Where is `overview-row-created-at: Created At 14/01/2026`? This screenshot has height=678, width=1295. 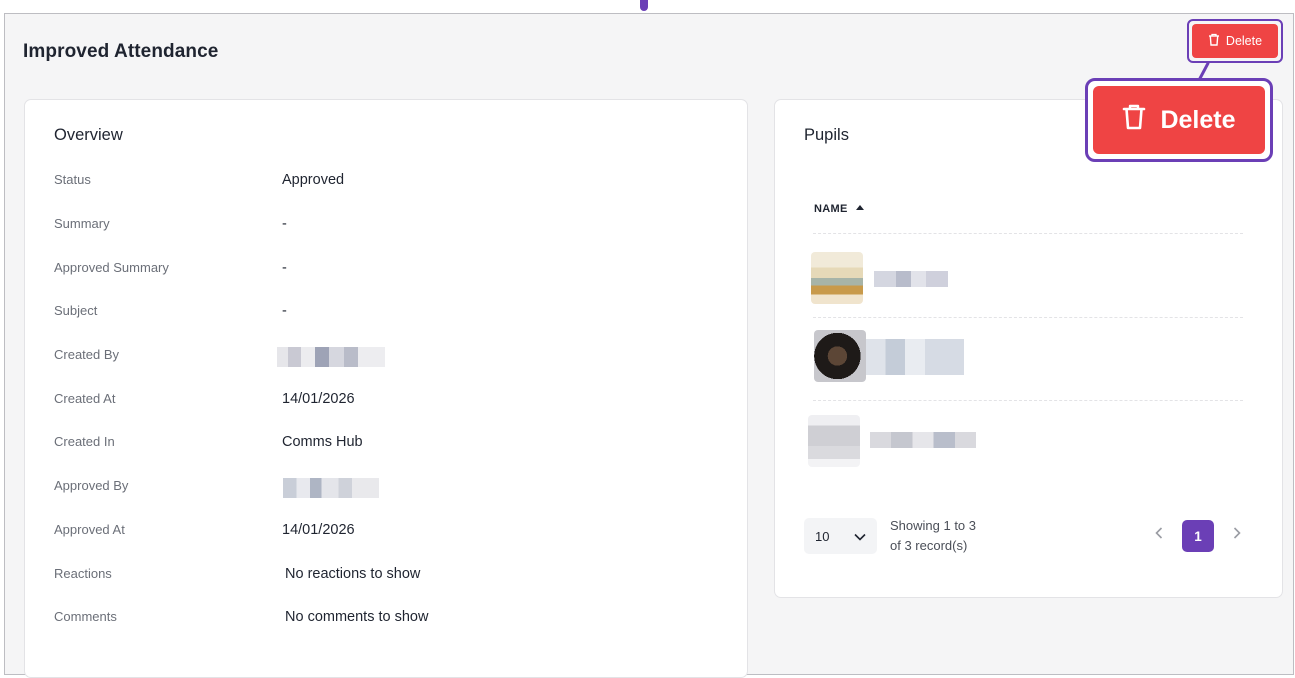 overview-row-created-at: Created At 14/01/2026 is located at coordinates (394, 401).